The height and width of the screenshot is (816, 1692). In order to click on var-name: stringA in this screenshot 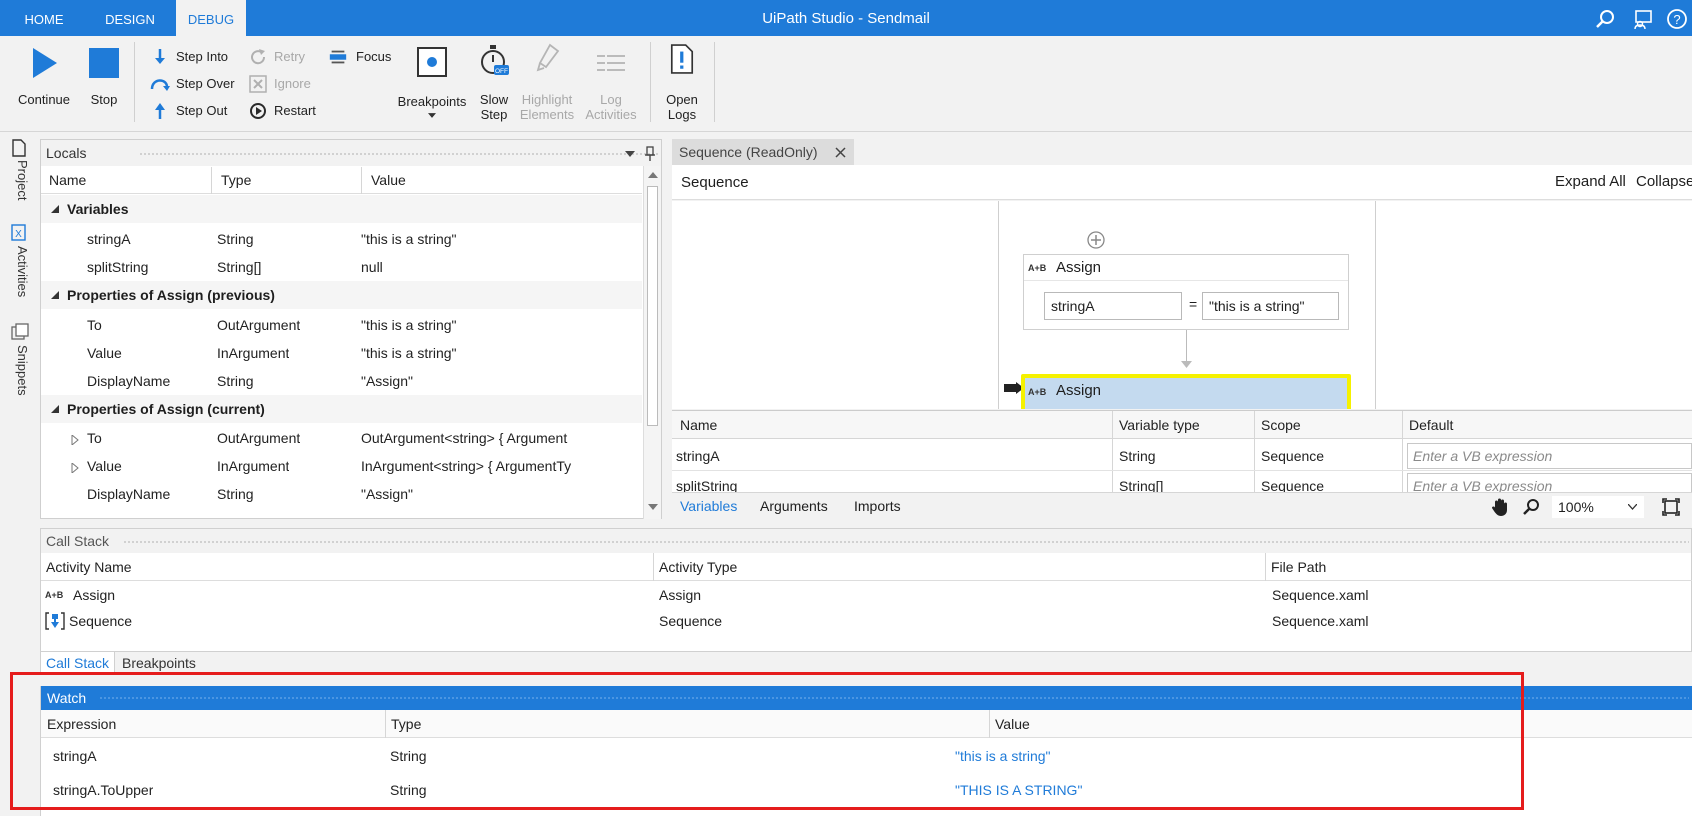, I will do `click(698, 456)`.